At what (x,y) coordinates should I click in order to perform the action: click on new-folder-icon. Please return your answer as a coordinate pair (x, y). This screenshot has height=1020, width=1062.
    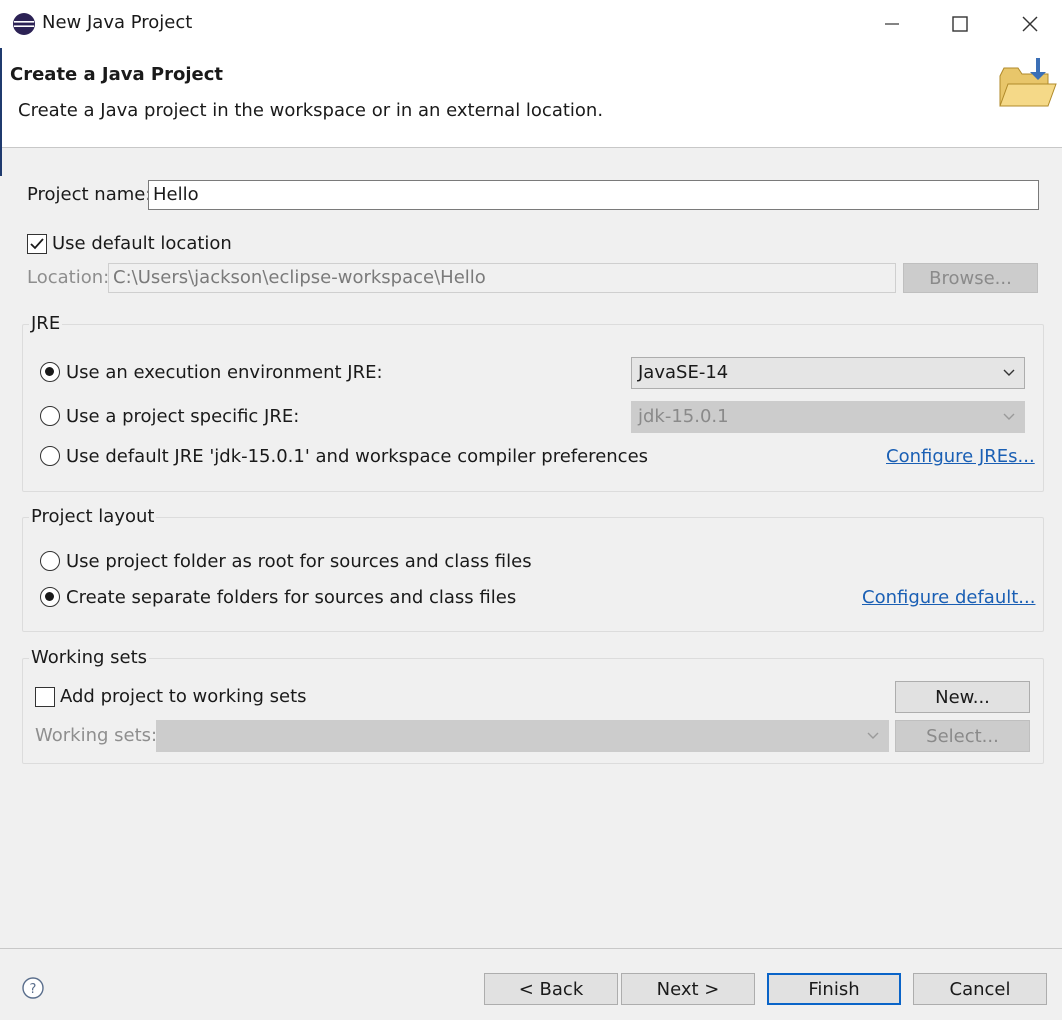
    Looking at the image, I should click on (1028, 82).